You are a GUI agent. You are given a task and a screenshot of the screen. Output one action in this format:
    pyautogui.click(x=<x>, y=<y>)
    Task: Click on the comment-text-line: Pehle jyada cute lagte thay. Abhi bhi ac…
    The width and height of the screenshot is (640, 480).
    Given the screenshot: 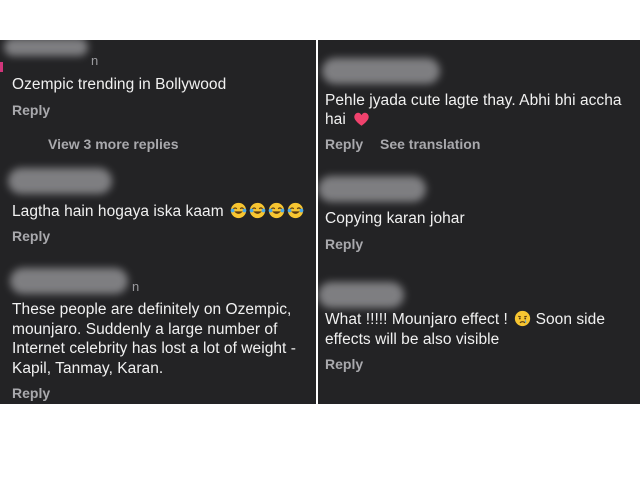 What is the action you would take?
    pyautogui.click(x=473, y=100)
    